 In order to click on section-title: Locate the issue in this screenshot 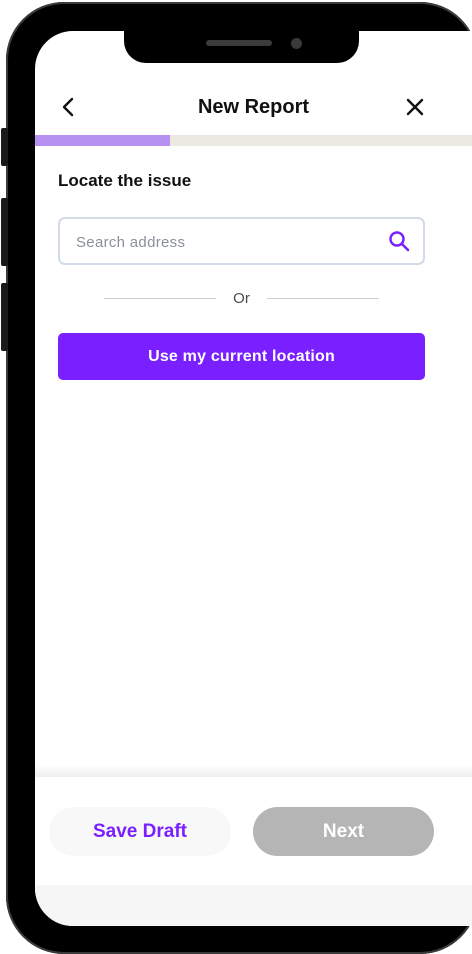, I will do `click(125, 180)`.